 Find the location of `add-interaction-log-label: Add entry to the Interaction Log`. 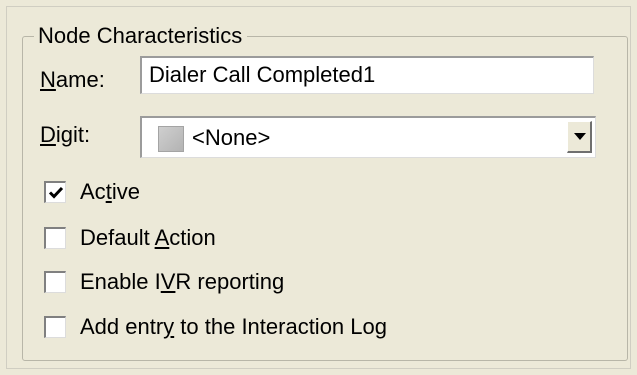

add-interaction-log-label: Add entry to the Interaction Log is located at coordinates (233, 326).